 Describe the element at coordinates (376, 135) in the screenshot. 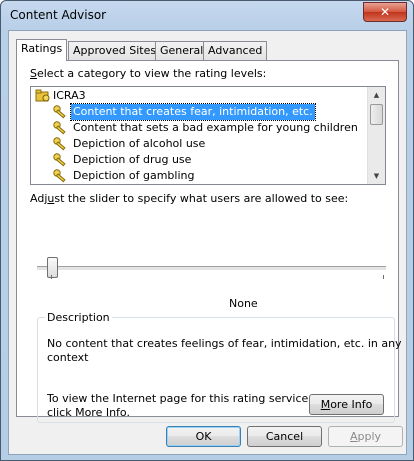

I see `category-scrollbar: ▲ ▼` at that location.